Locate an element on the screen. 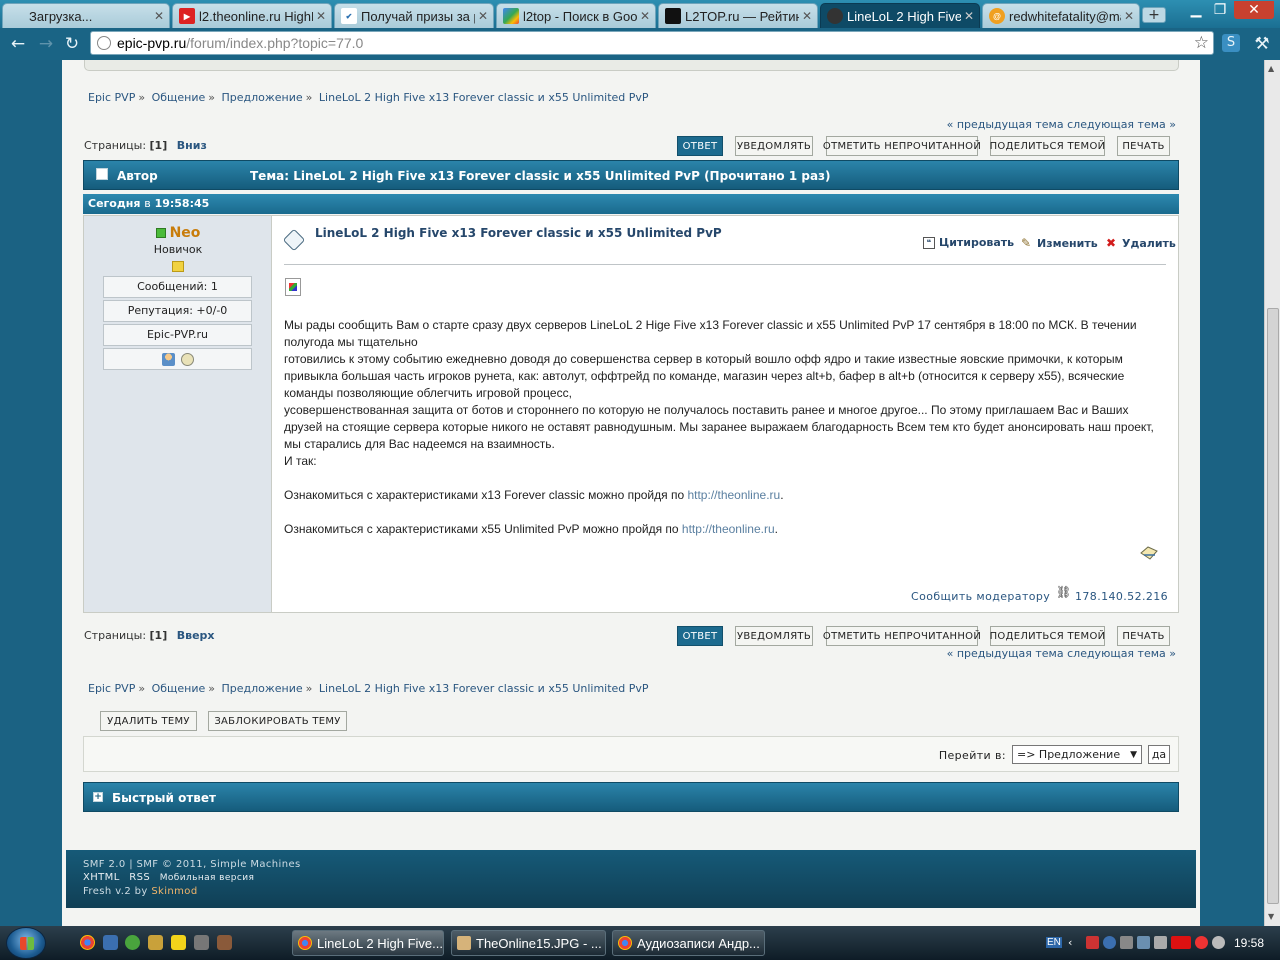 The width and height of the screenshot is (1280, 960). new-tab-button: + is located at coordinates (1154, 15).